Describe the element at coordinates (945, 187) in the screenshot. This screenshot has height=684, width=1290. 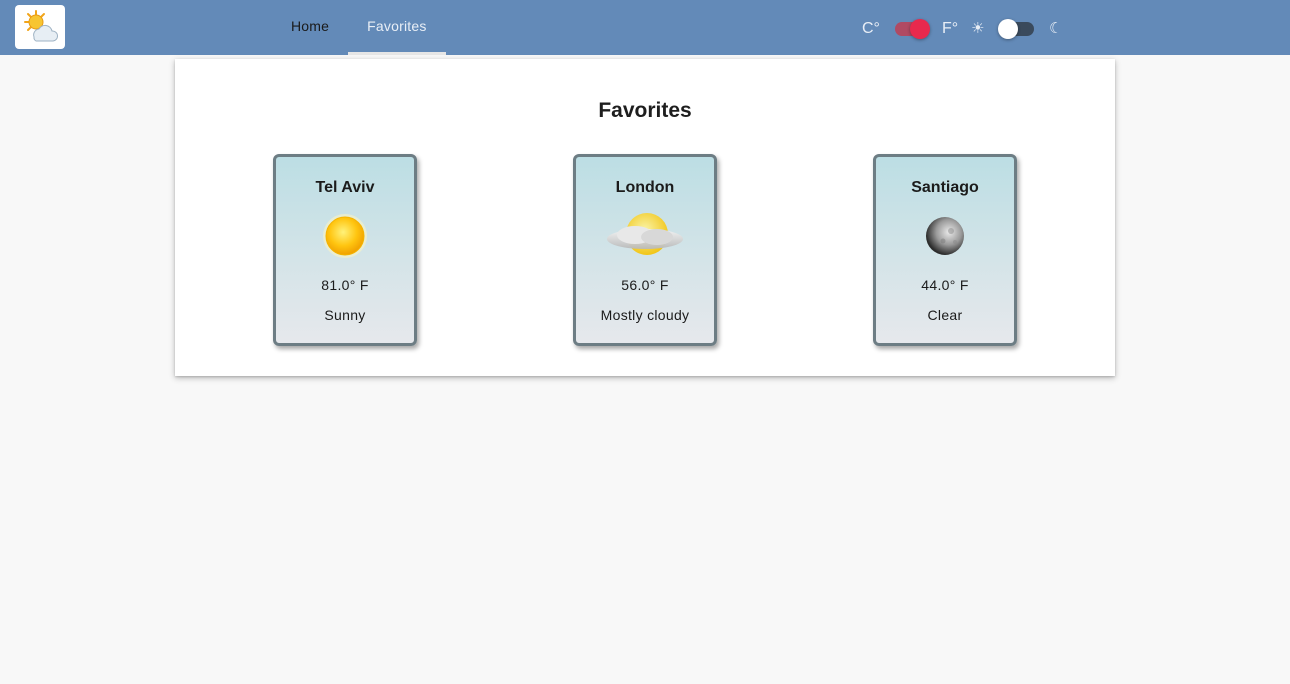
I see `favorite-city-name: Santiago` at that location.